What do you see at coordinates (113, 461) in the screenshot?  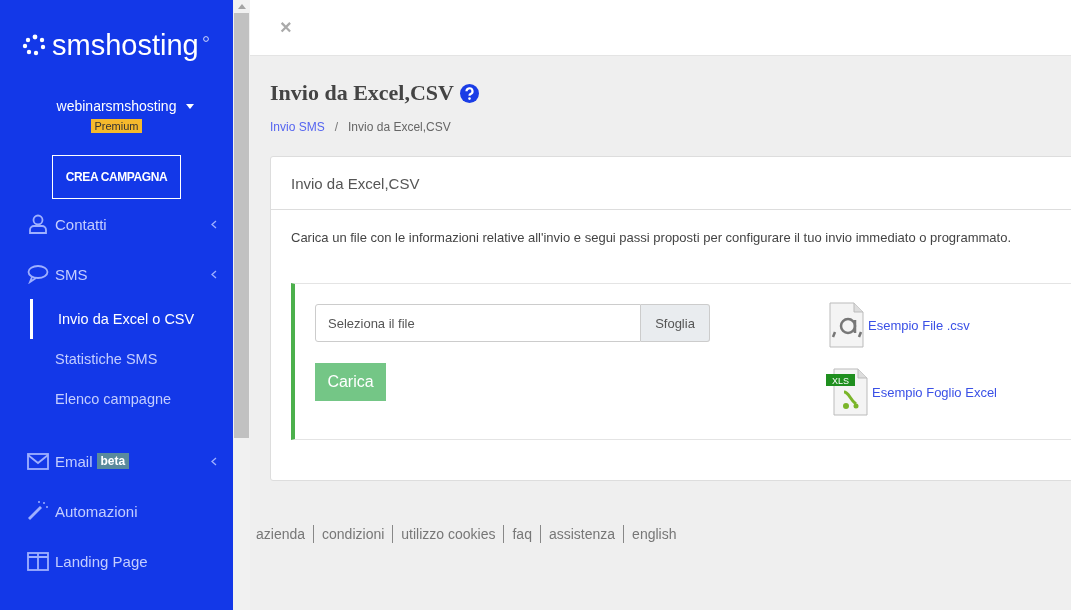 I see `beta-badge: beta` at bounding box center [113, 461].